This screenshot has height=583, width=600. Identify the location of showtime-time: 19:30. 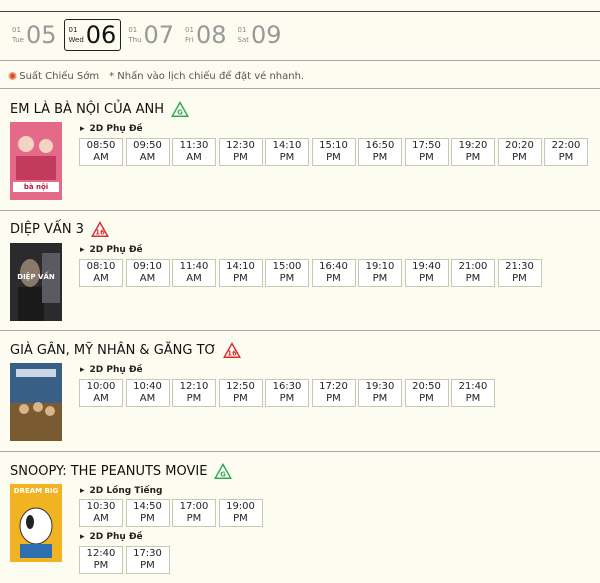
(380, 386).